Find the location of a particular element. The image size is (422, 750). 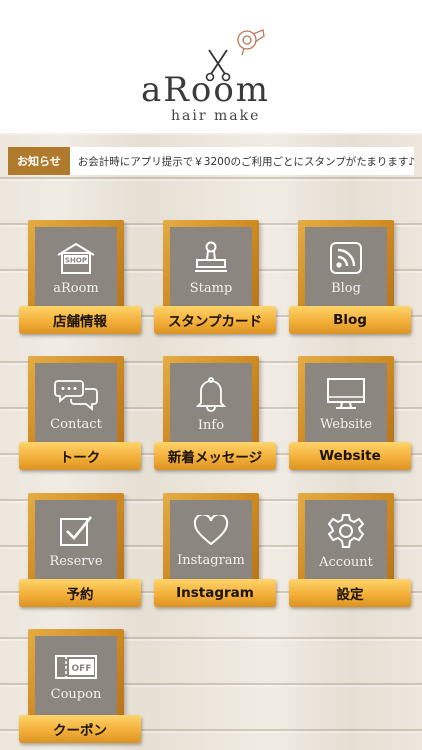

menu-tile-shop-info: SHOP aRoom 店舗情報 is located at coordinates (80, 280).